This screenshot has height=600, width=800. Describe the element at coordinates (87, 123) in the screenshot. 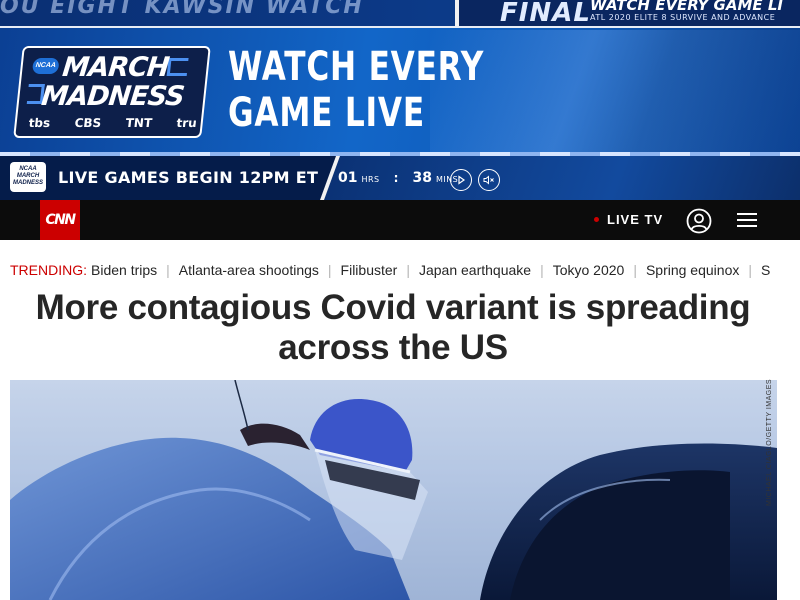

I see `network-cbs: CBS` at that location.